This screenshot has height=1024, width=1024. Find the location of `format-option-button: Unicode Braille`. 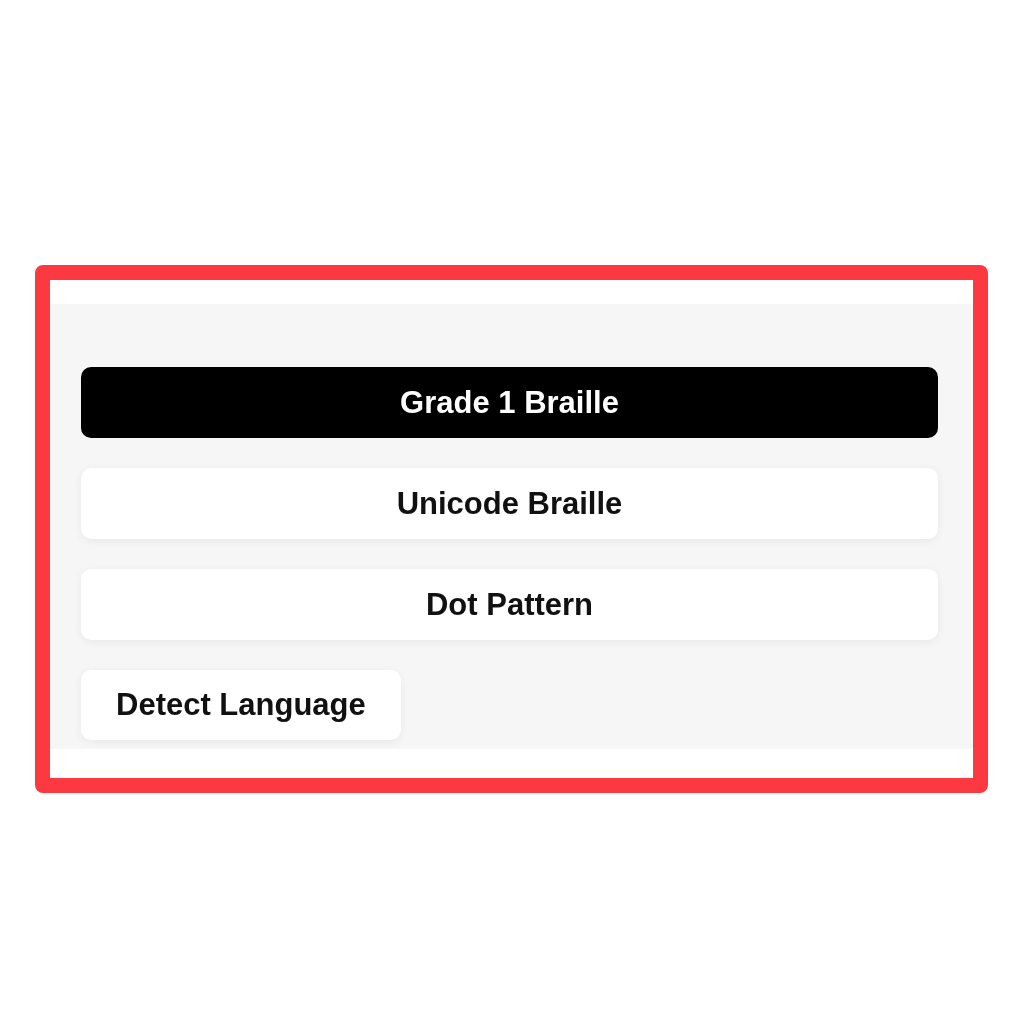

format-option-button: Unicode Braille is located at coordinates (509, 503).